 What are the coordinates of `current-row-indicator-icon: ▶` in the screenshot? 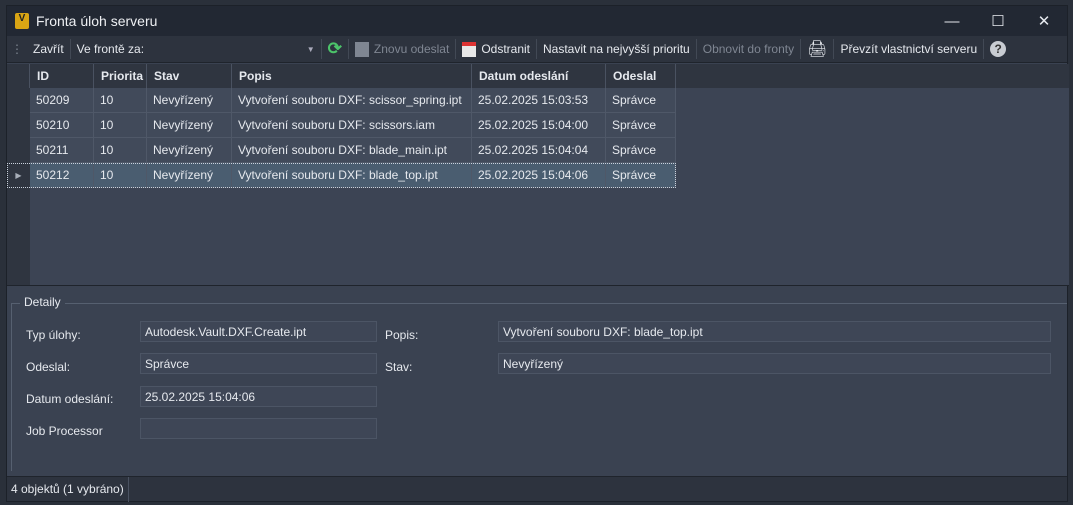 It's located at (18, 175).